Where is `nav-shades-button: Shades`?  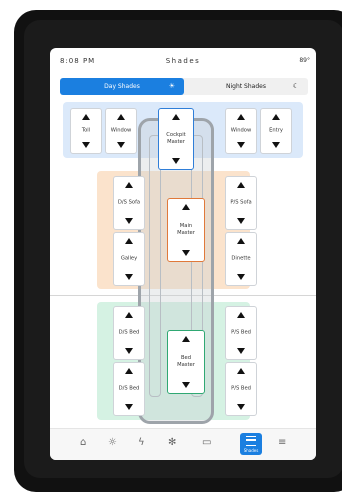 nav-shades-button: Shades is located at coordinates (251, 444).